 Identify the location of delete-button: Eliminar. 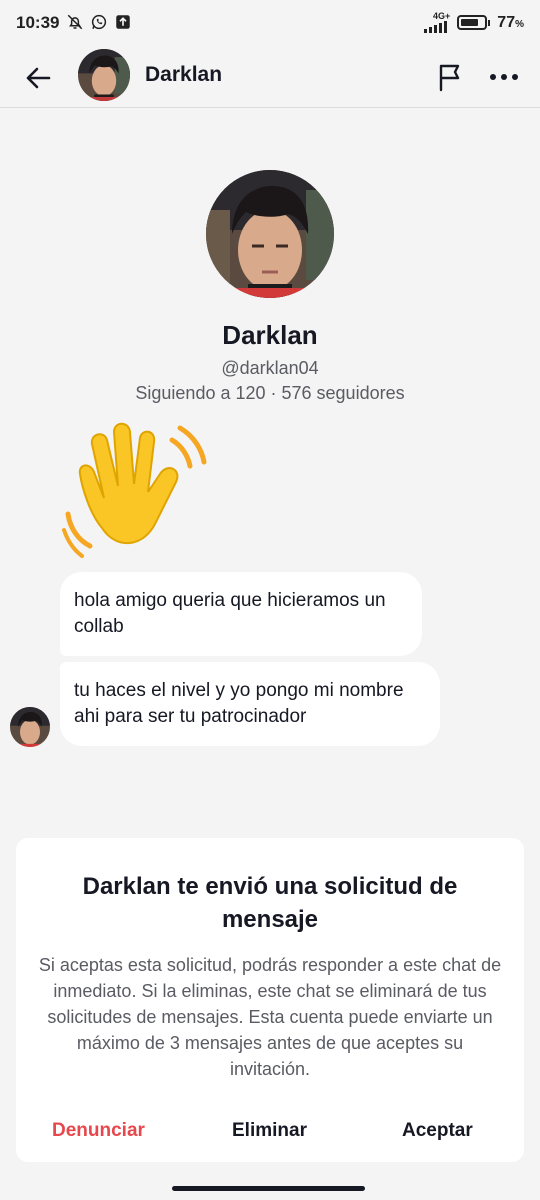
(269, 1131).